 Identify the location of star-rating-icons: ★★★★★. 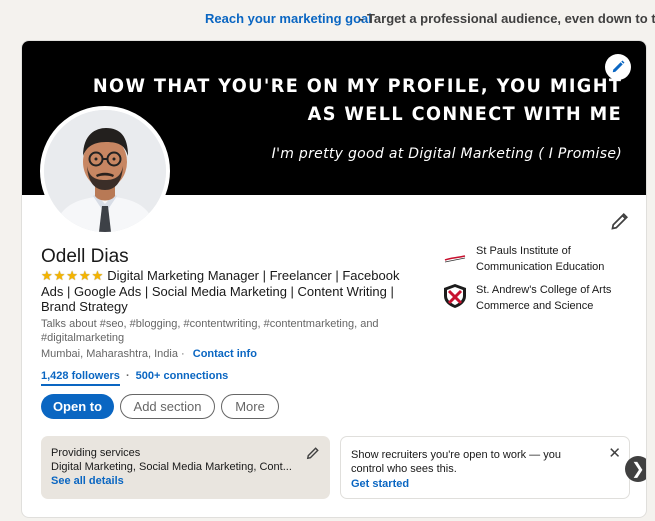
(73, 275).